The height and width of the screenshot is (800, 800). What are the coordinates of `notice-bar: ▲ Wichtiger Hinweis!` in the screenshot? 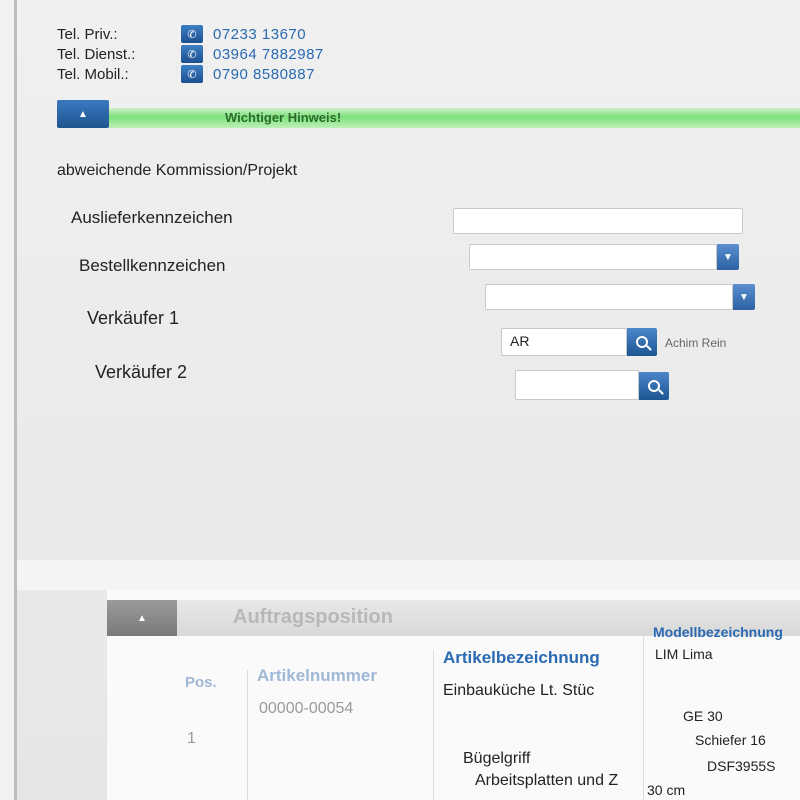 It's located at (428, 114).